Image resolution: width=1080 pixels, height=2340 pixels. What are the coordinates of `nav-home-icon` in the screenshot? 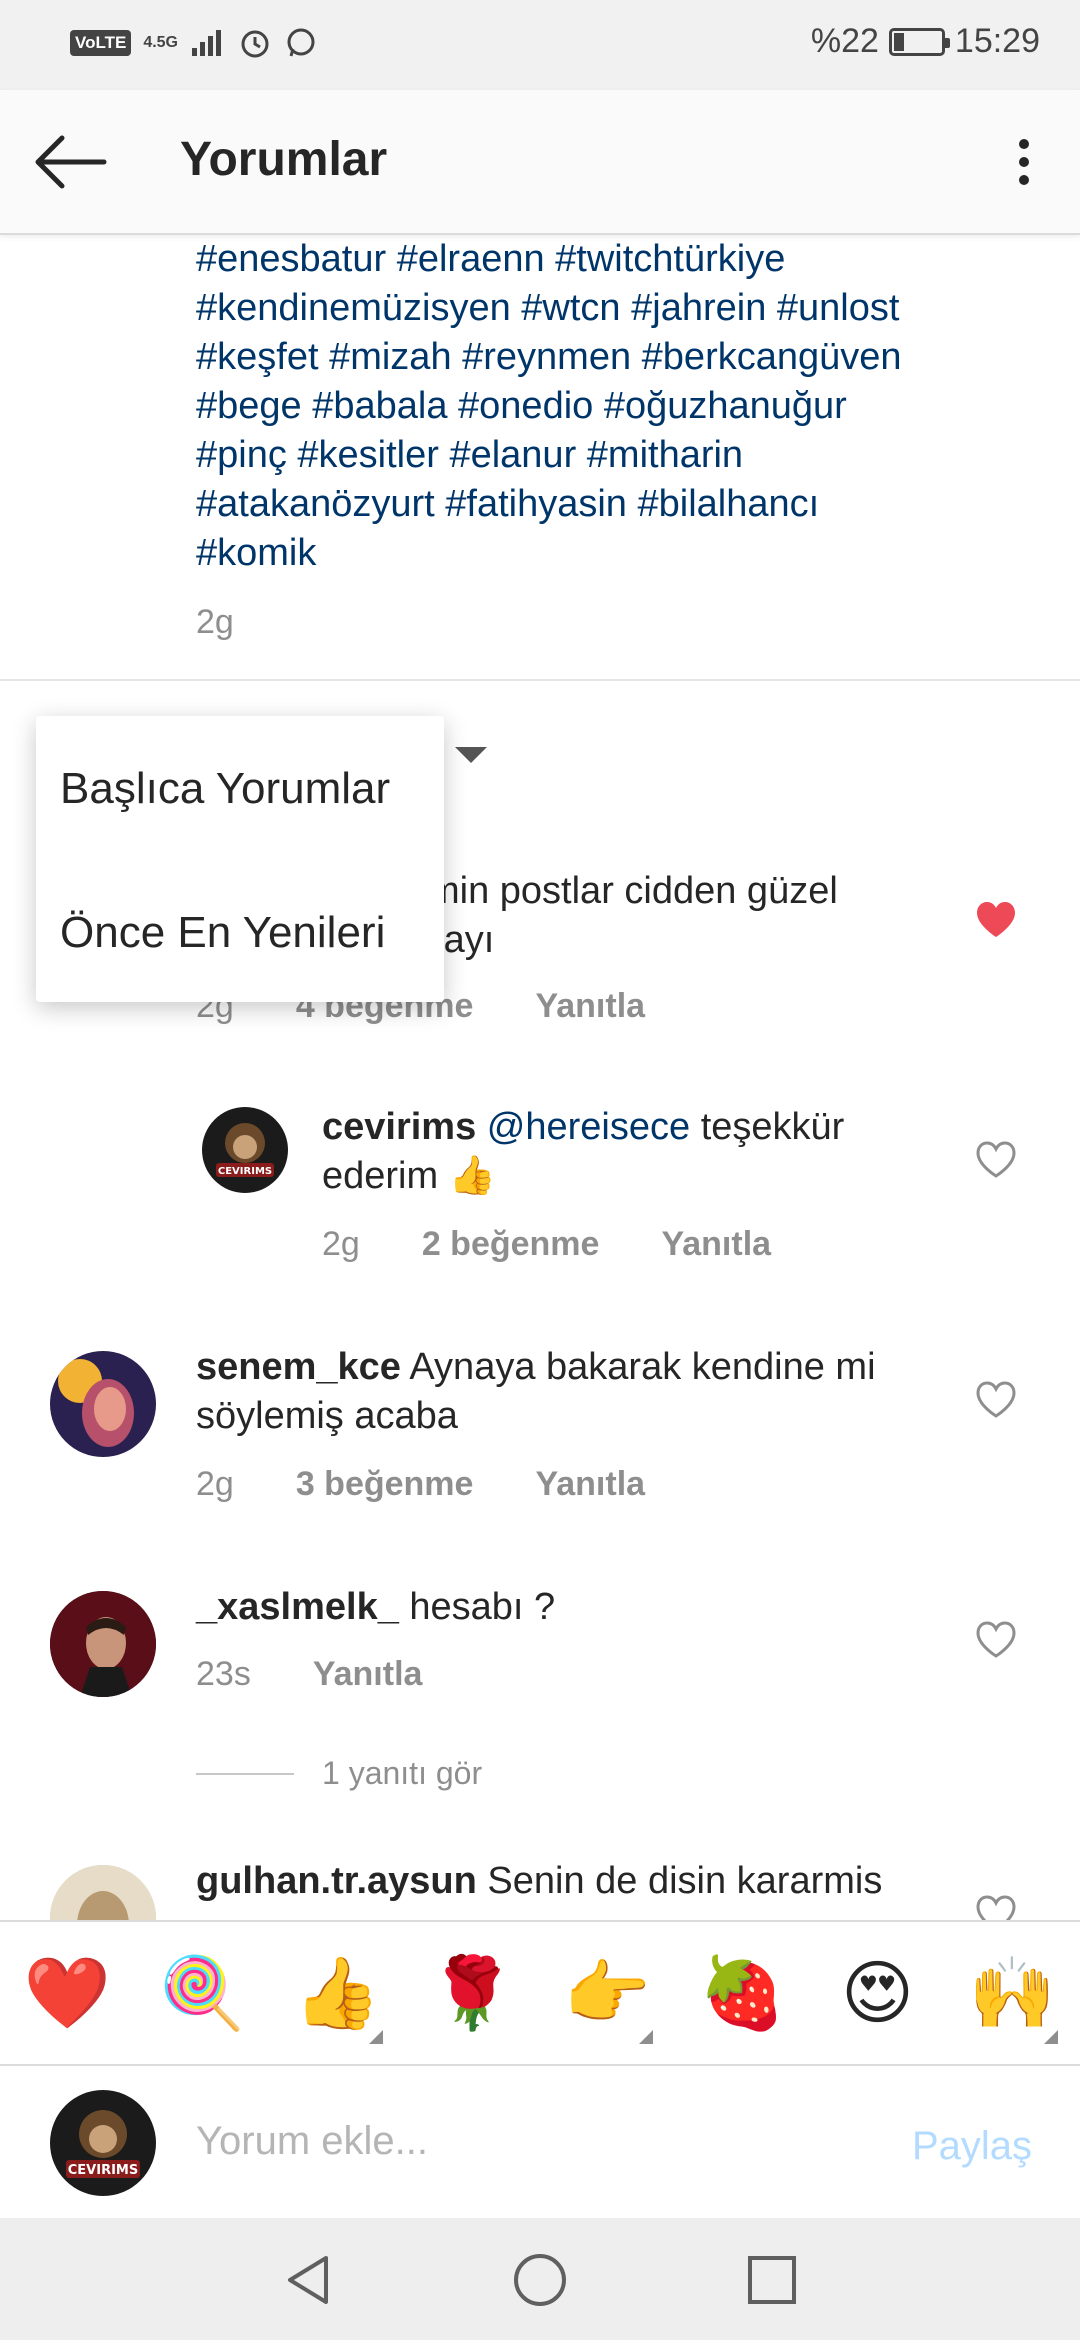 It's located at (540, 2280).